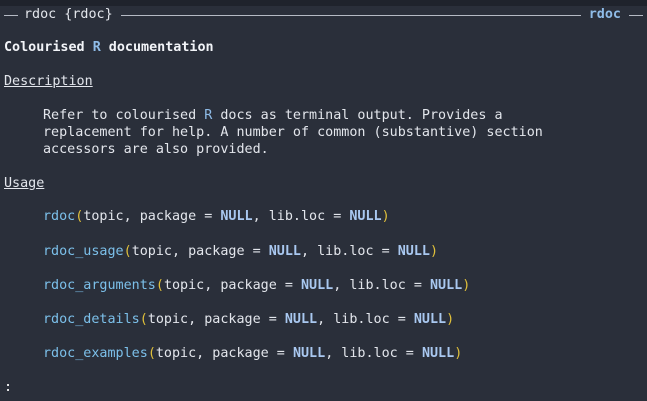 This screenshot has height=401, width=647. Describe the element at coordinates (96, 47) in the screenshot. I see `title-highlight: R` at that location.